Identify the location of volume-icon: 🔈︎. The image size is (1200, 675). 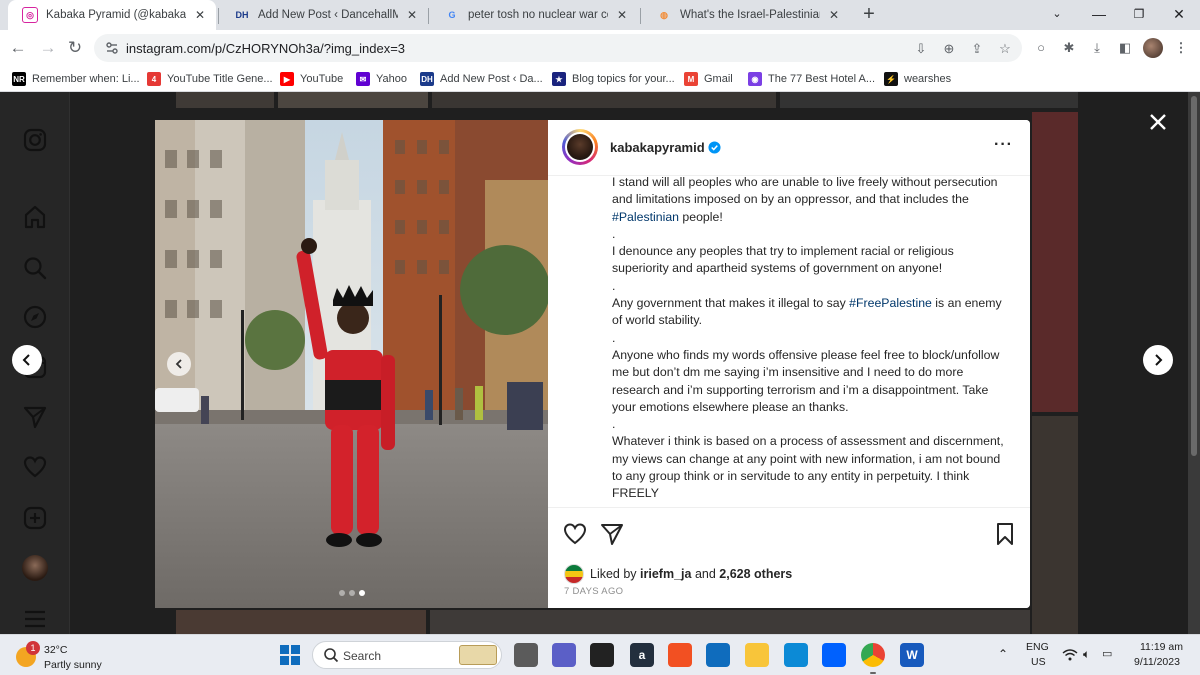
(1086, 654).